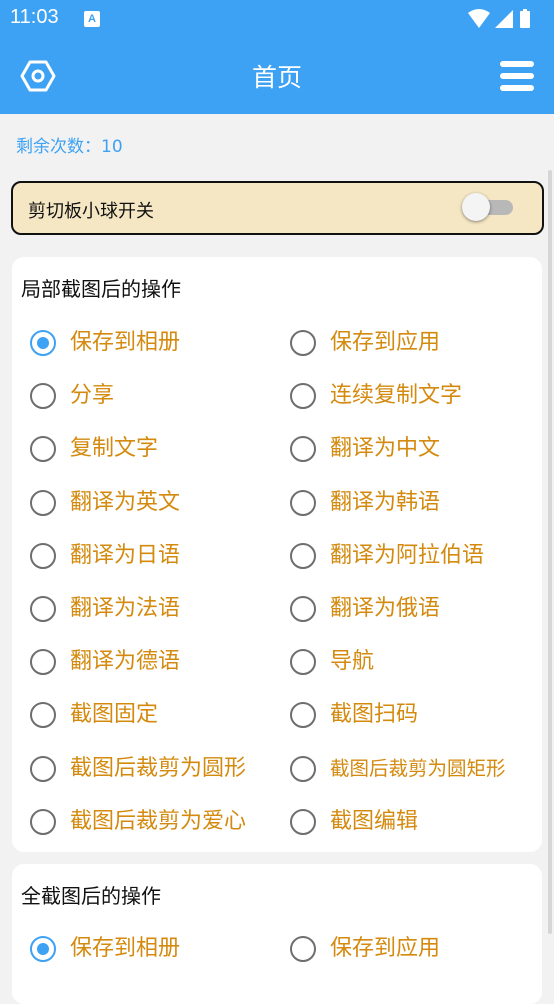 Image resolution: width=554 pixels, height=1004 pixels. I want to click on status-bar: 11:03 A, so click(277, 19).